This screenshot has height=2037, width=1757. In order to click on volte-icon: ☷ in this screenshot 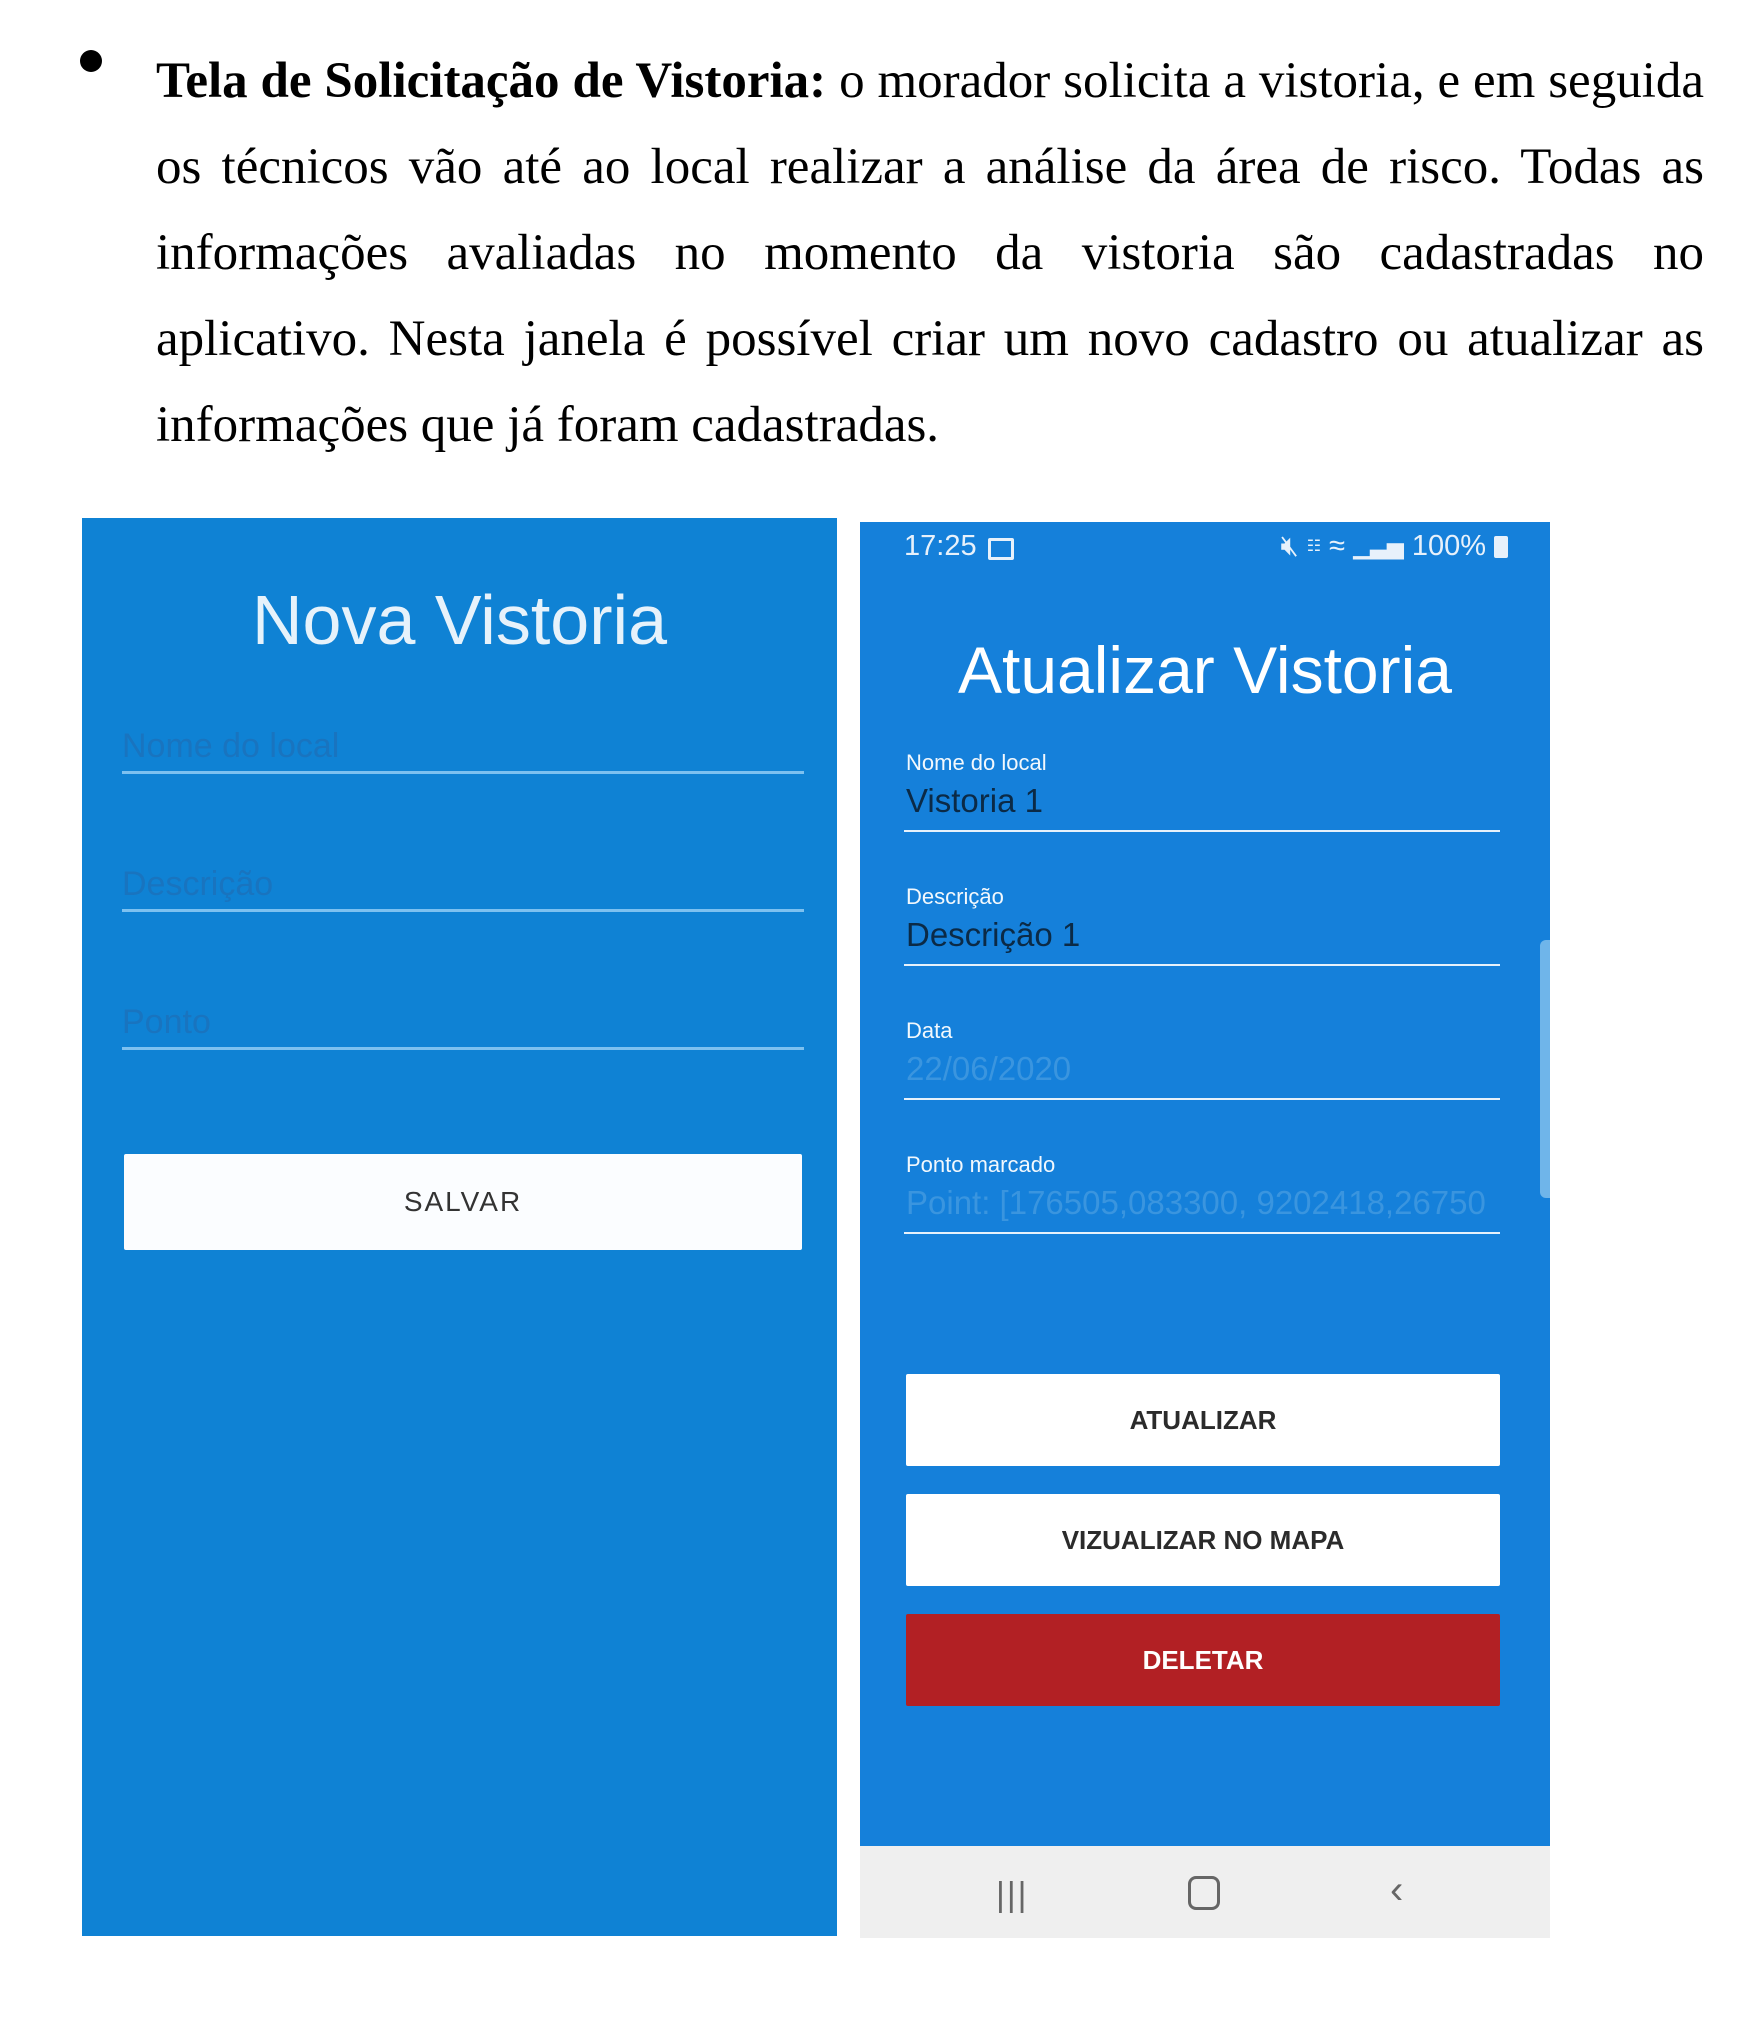, I will do `click(1314, 546)`.